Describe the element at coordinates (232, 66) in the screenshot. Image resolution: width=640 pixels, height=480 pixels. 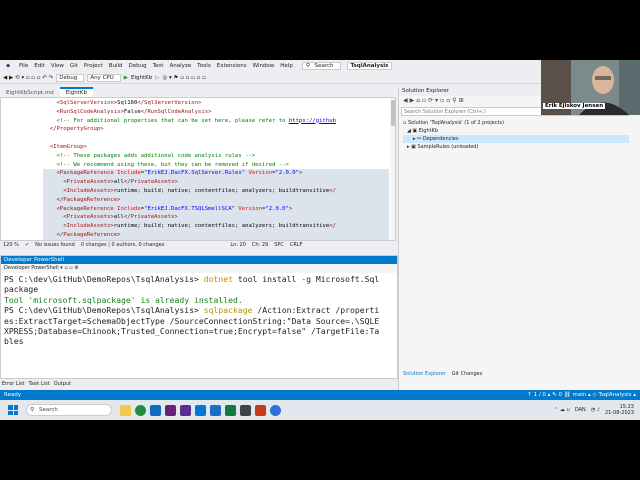
I see `menu-extensions: Extensions` at that location.